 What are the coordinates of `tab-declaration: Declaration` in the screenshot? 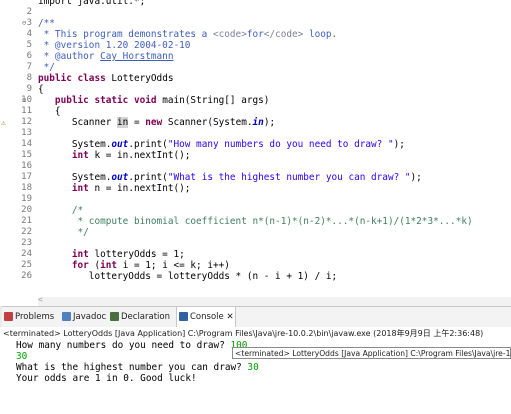 It's located at (141, 317).